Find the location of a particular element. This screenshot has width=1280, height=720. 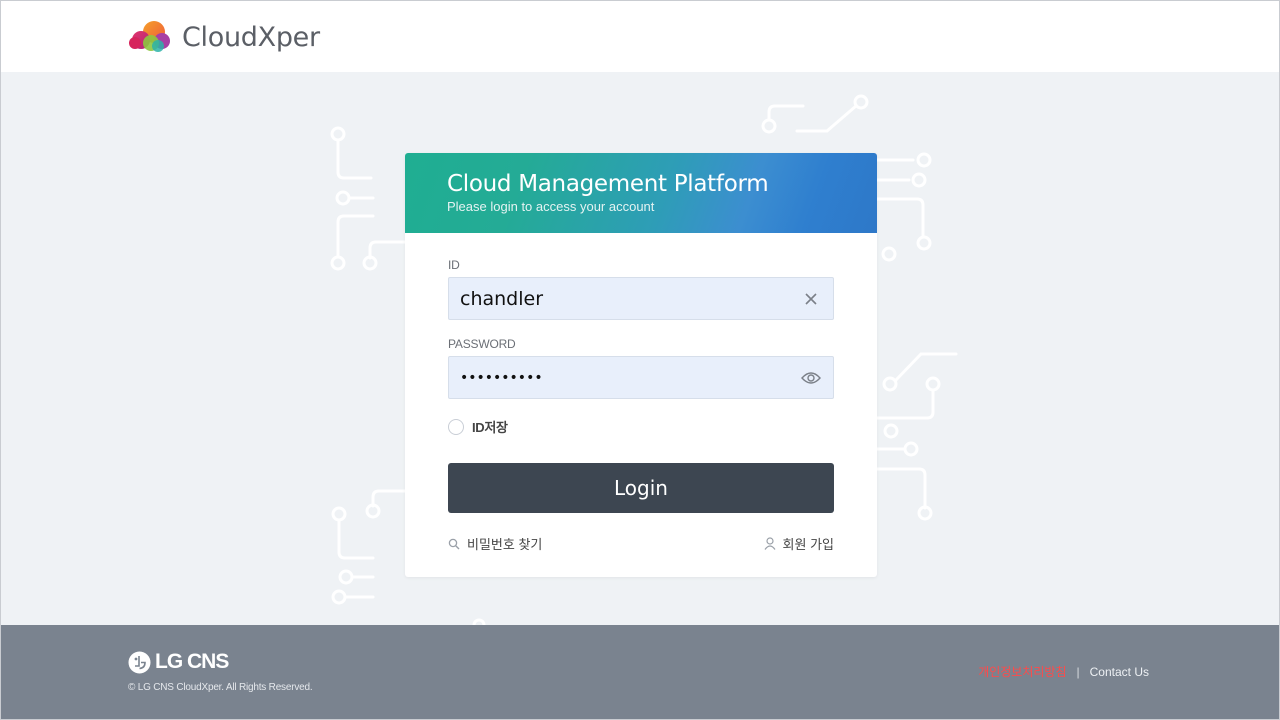

company-logo-text: LG CNS is located at coordinates (192, 661).